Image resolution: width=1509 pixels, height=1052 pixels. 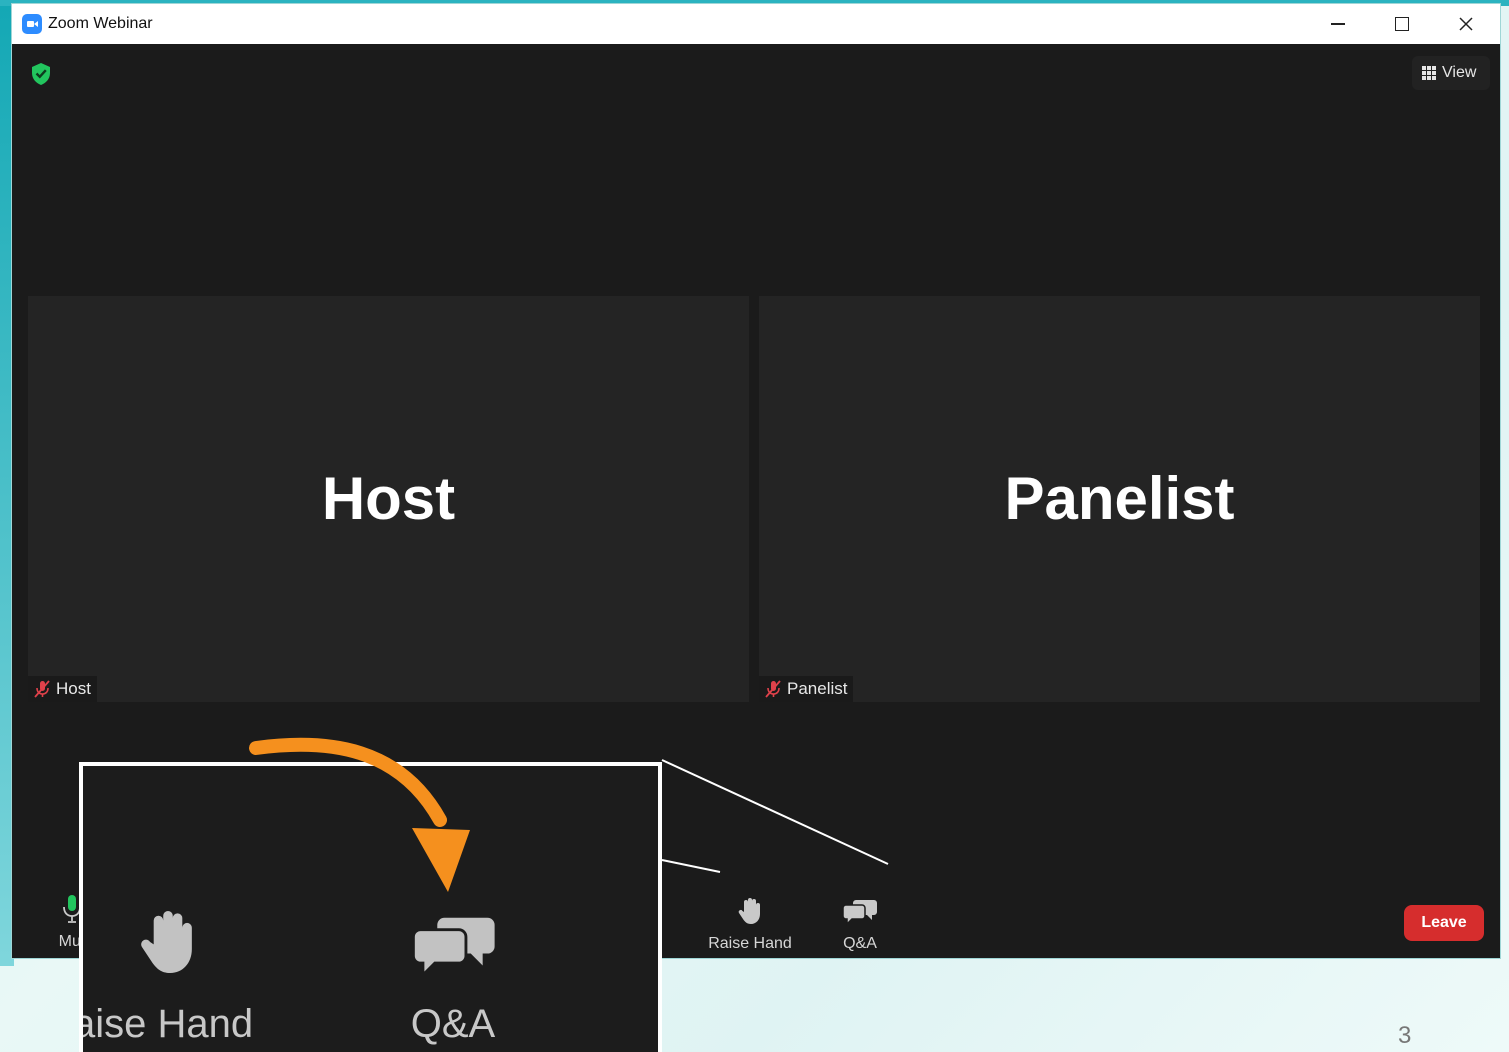 I want to click on minimize-icon, so click(x=1338, y=24).